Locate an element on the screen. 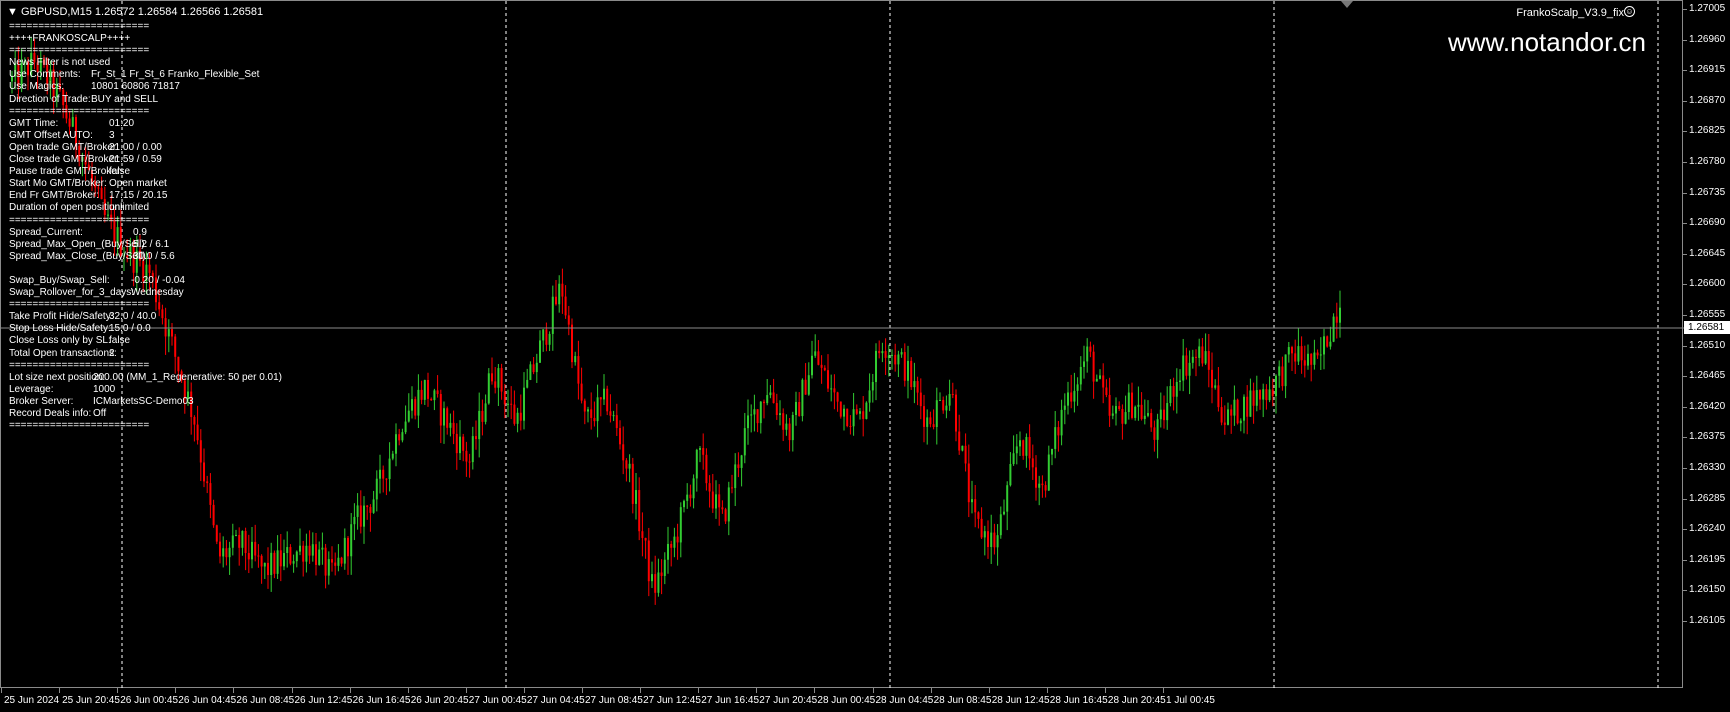 This screenshot has width=1730, height=712. shift-marker-icon is located at coordinates (1347, 4).